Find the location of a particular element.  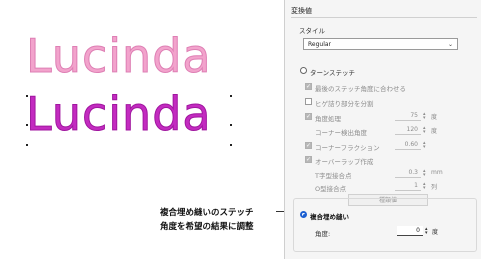

split-whisker-label: ヒゲ詰り部分を分割 is located at coordinates (344, 104).